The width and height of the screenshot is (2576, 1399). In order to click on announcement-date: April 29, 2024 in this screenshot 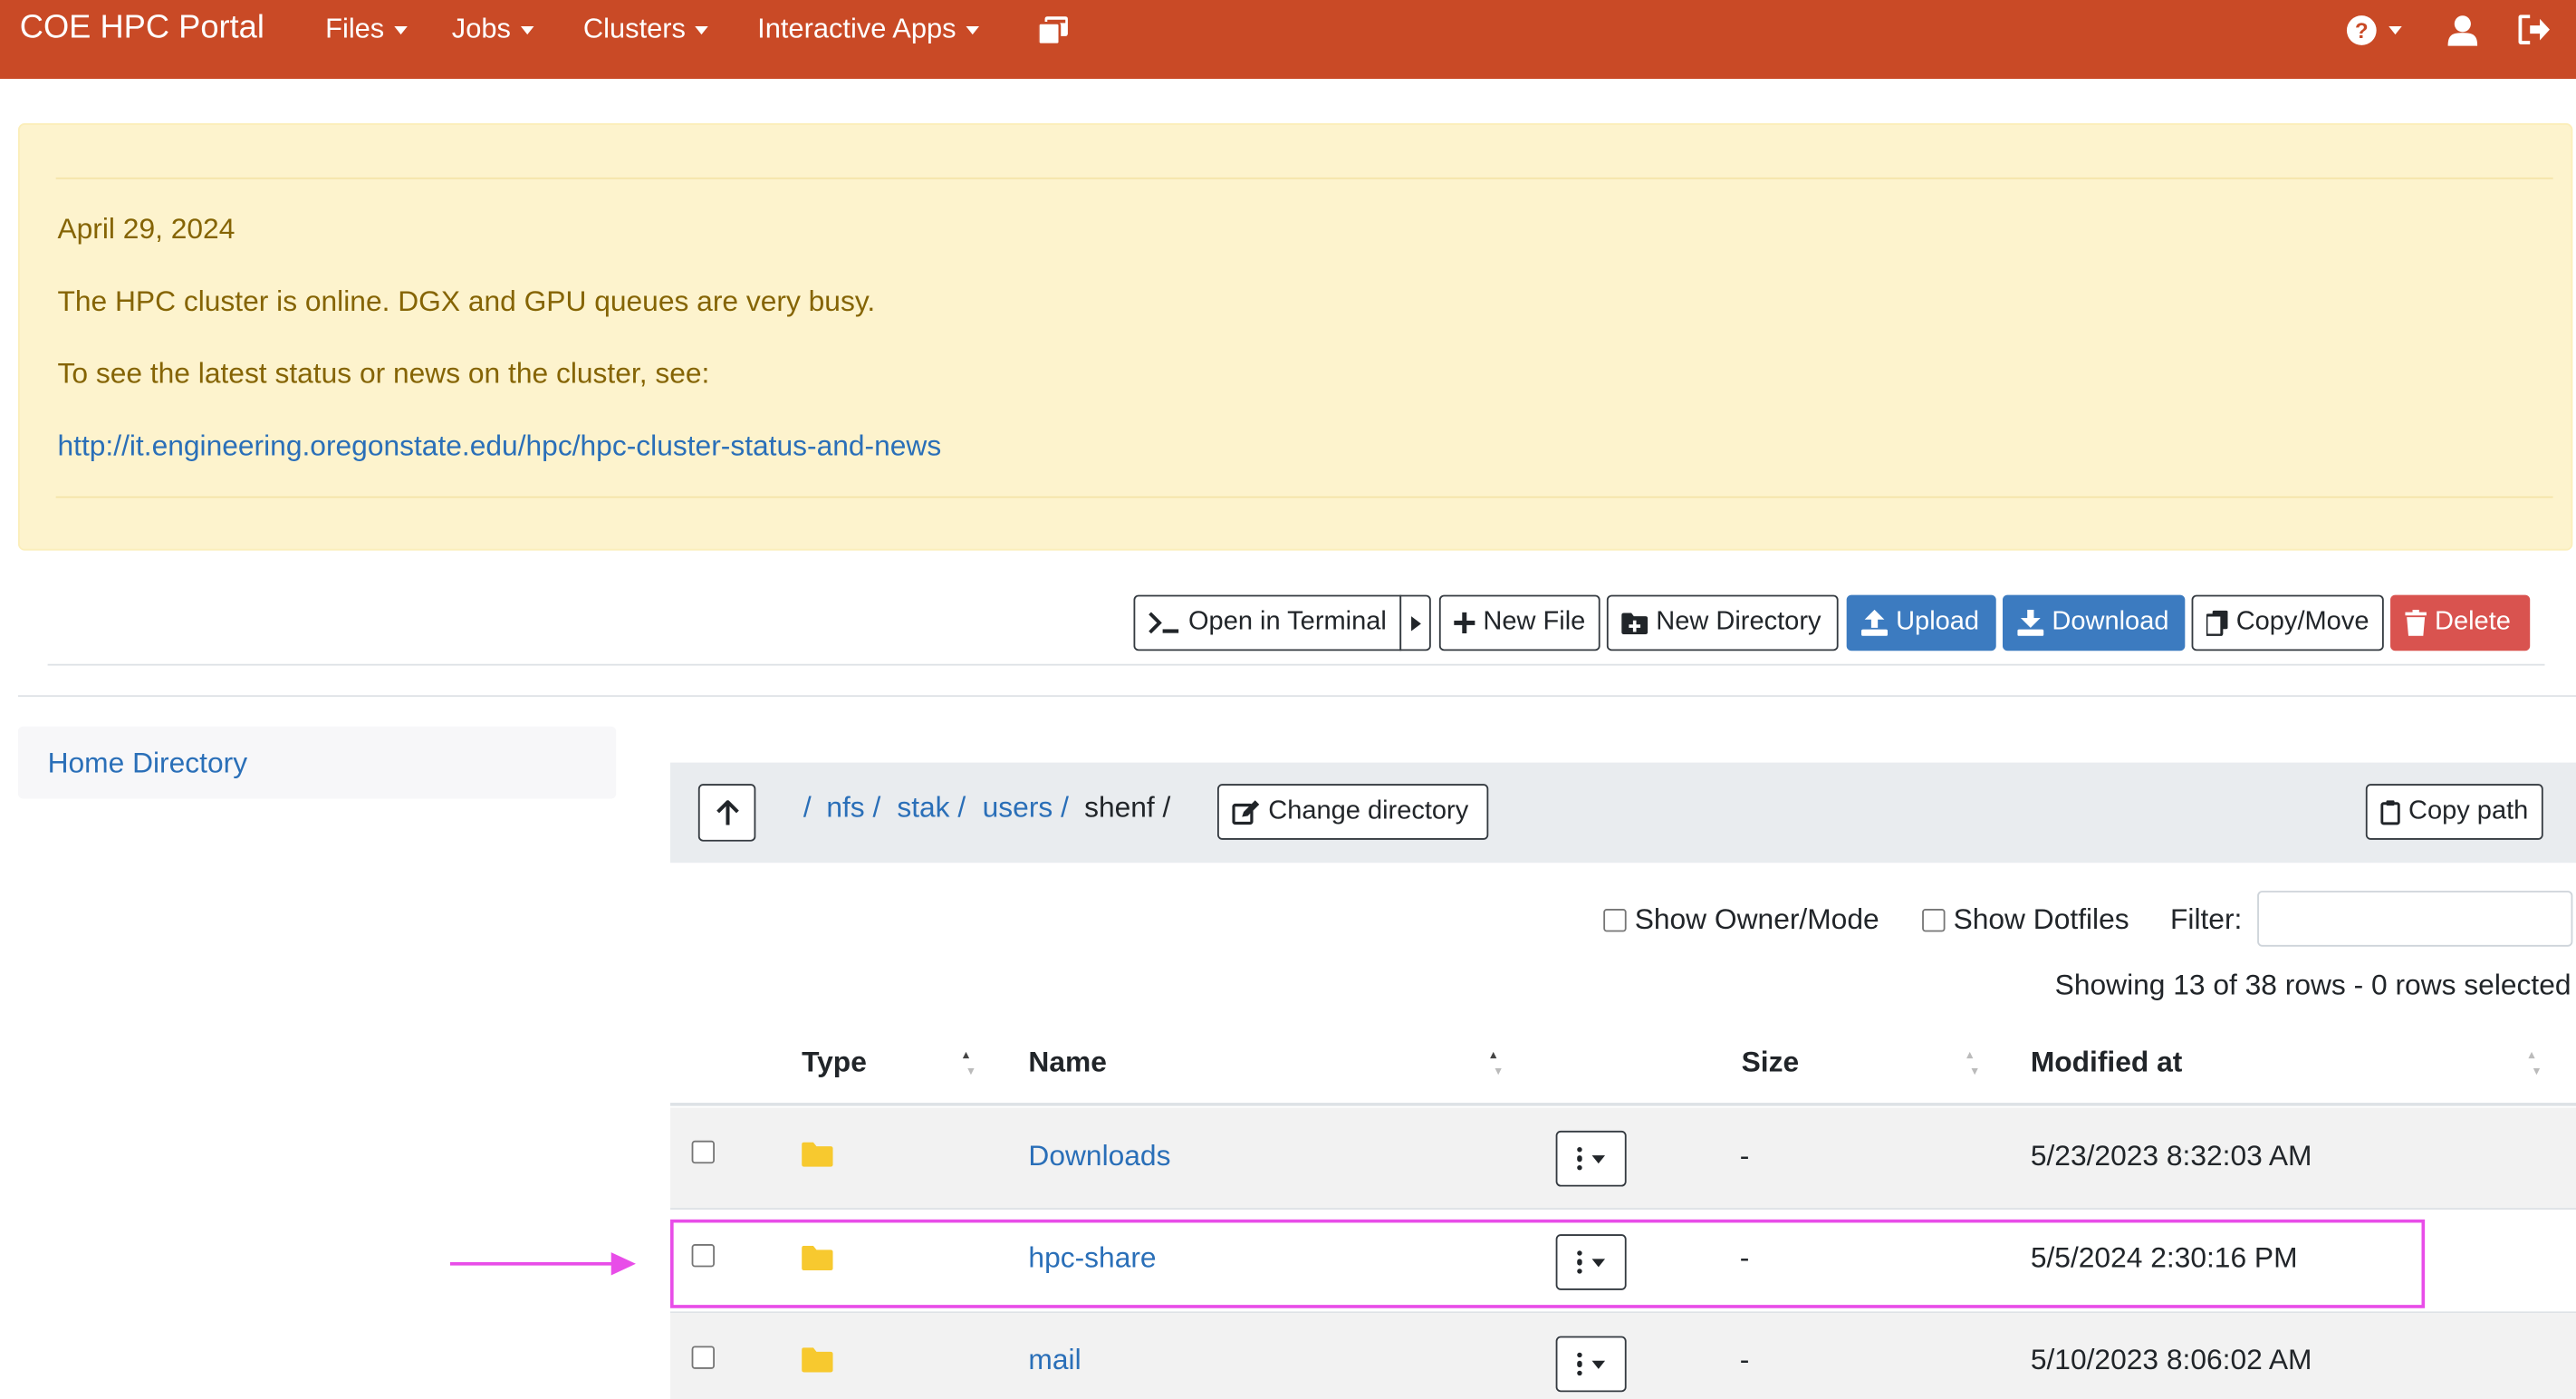, I will do `click(146, 228)`.